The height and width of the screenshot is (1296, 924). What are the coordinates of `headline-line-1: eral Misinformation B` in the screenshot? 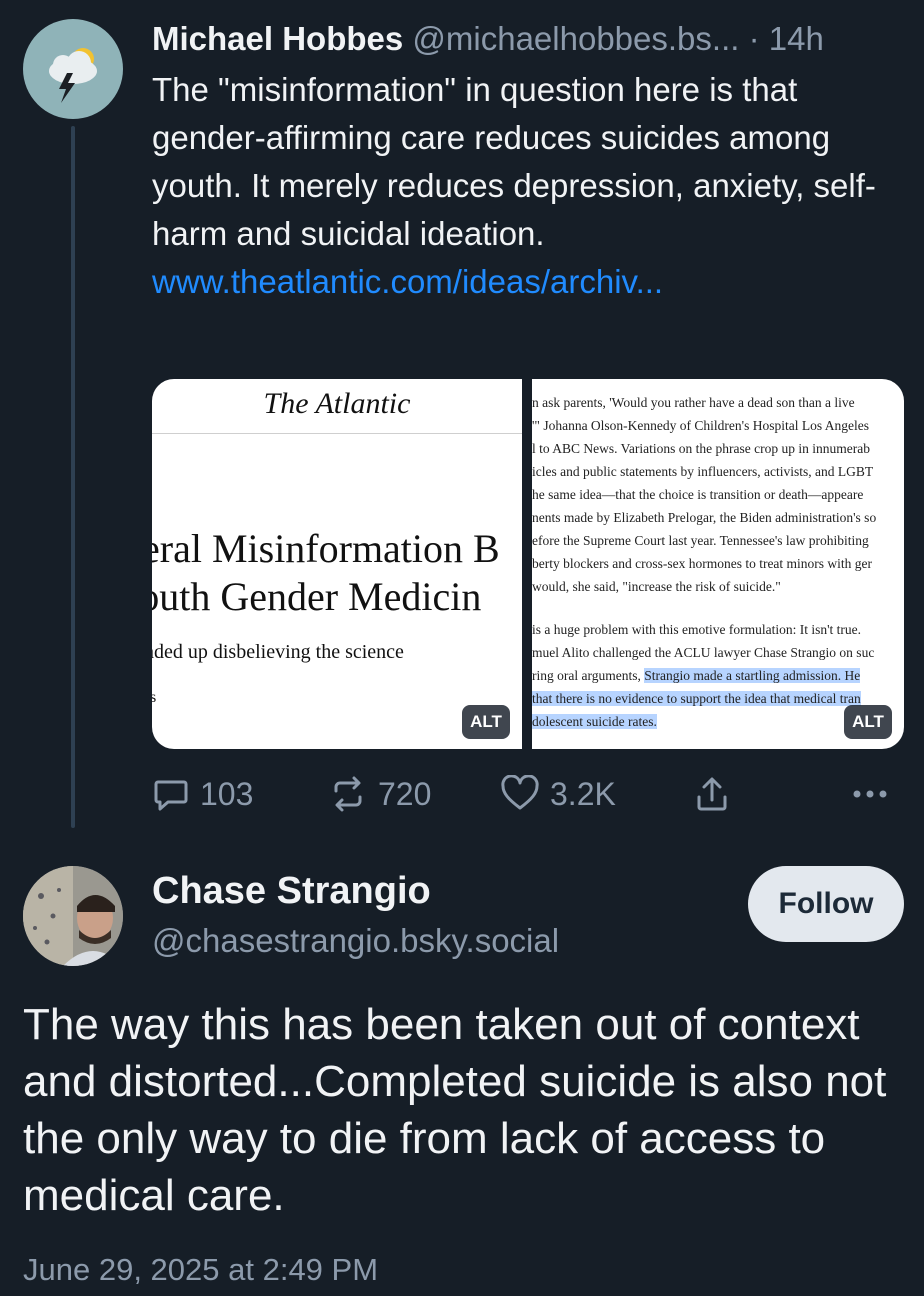 It's located at (326, 548).